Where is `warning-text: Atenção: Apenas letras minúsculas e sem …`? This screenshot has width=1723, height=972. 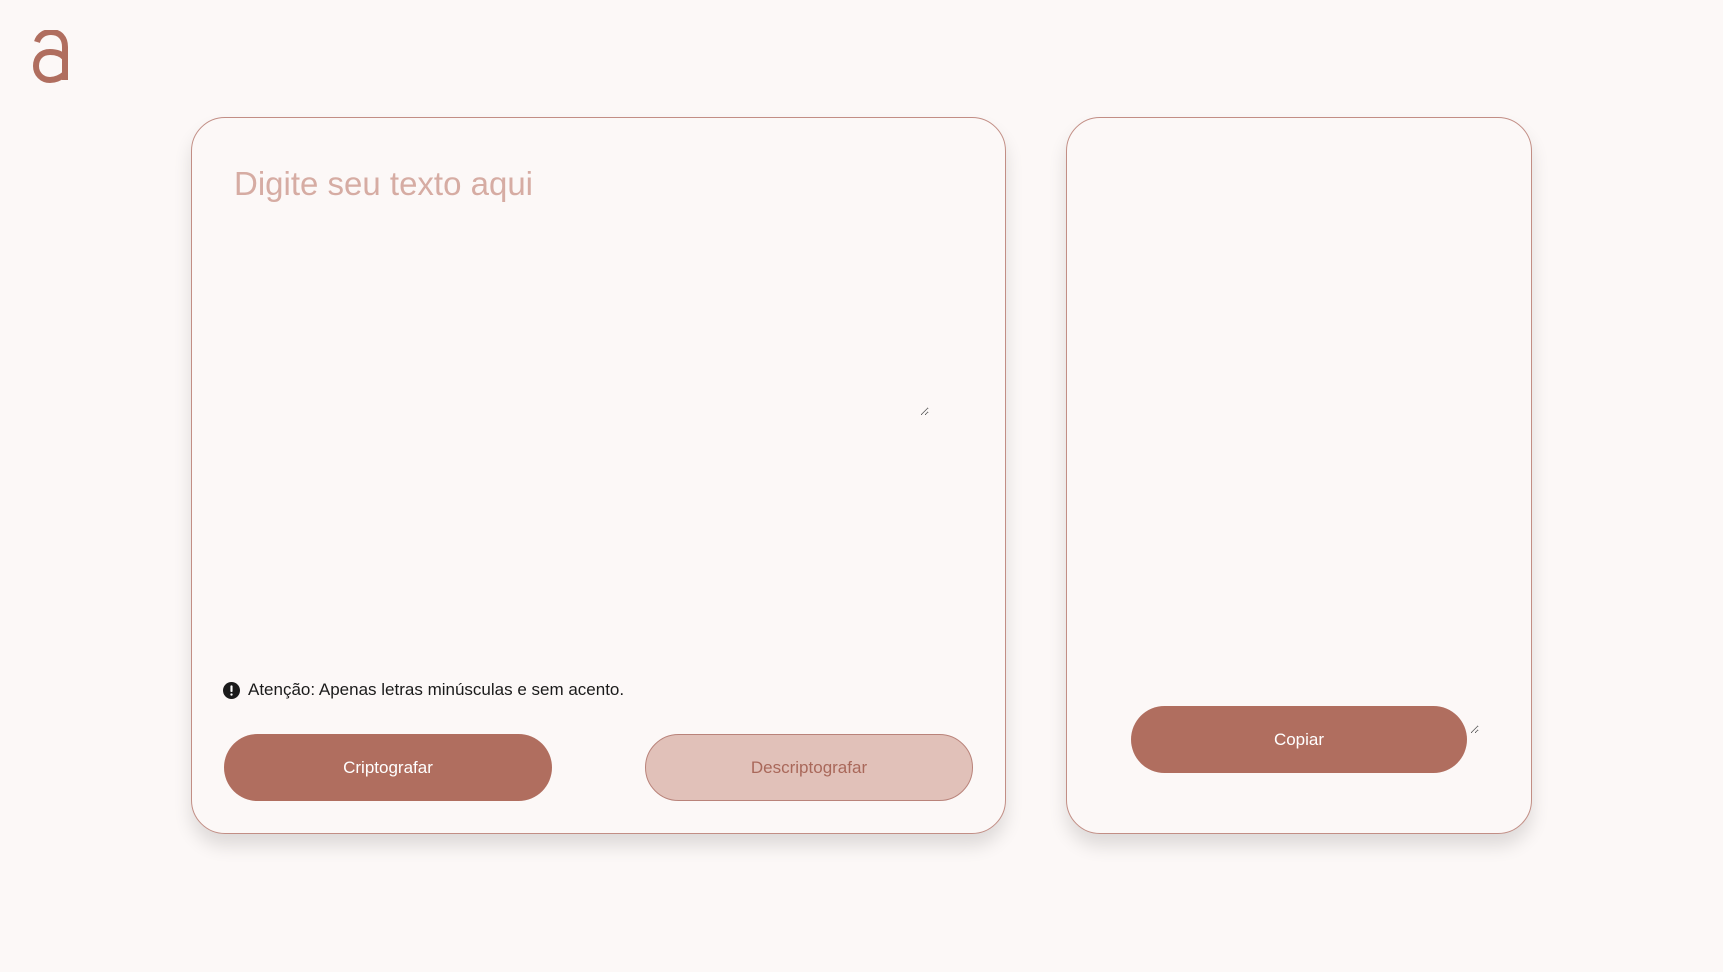
warning-text: Atenção: Apenas letras minúsculas e sem … is located at coordinates (436, 689).